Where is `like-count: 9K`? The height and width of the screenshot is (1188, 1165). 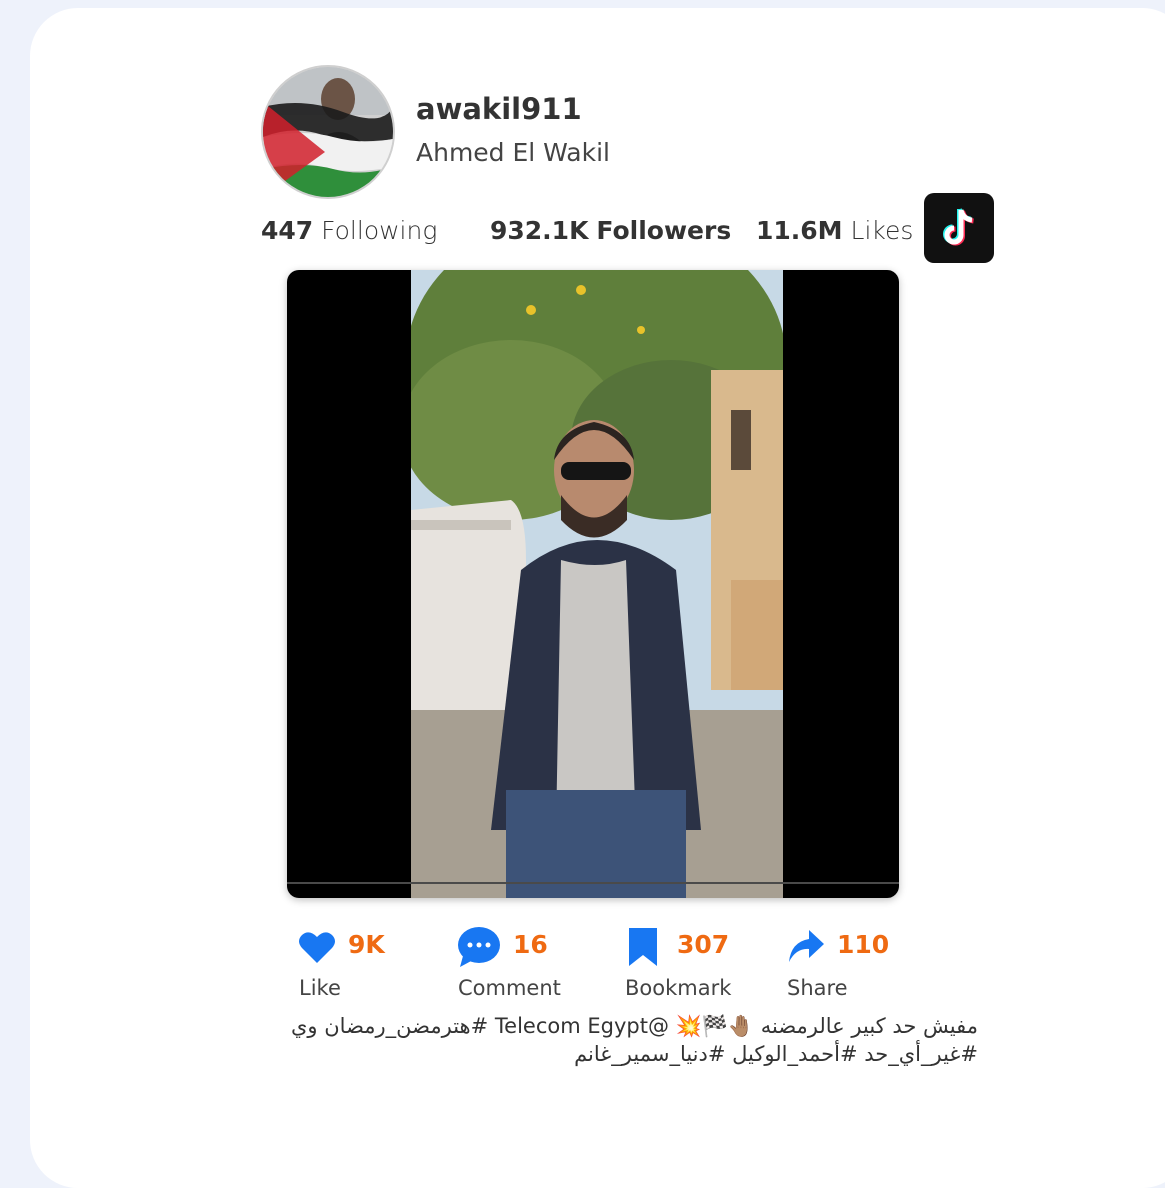 like-count: 9K is located at coordinates (366, 944).